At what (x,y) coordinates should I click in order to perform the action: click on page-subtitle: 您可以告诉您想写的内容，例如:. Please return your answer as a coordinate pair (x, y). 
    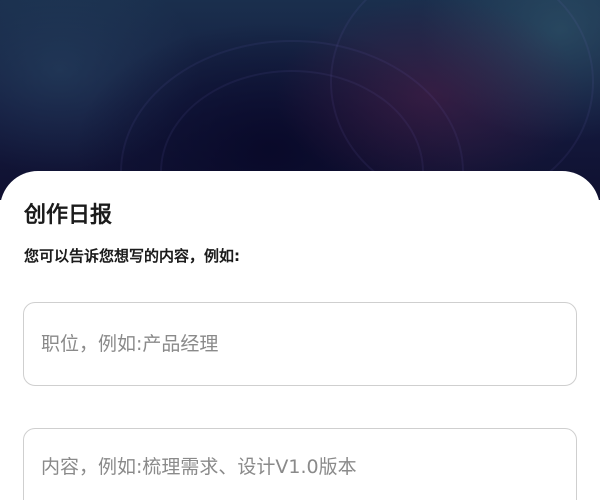
    Looking at the image, I should click on (132, 256).